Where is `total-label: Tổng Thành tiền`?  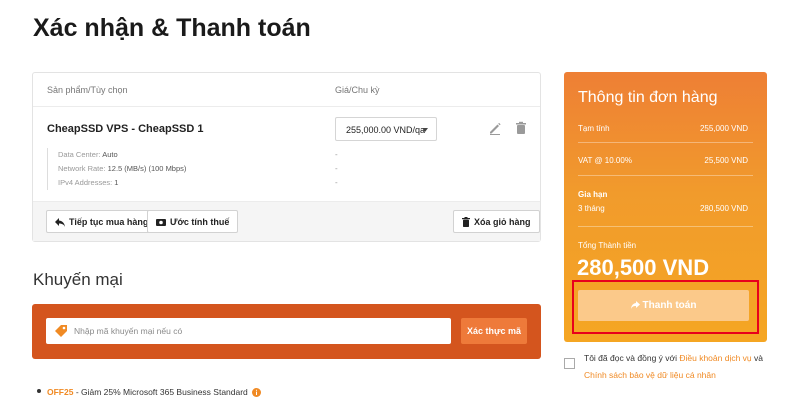
total-label: Tổng Thành tiền is located at coordinates (607, 245).